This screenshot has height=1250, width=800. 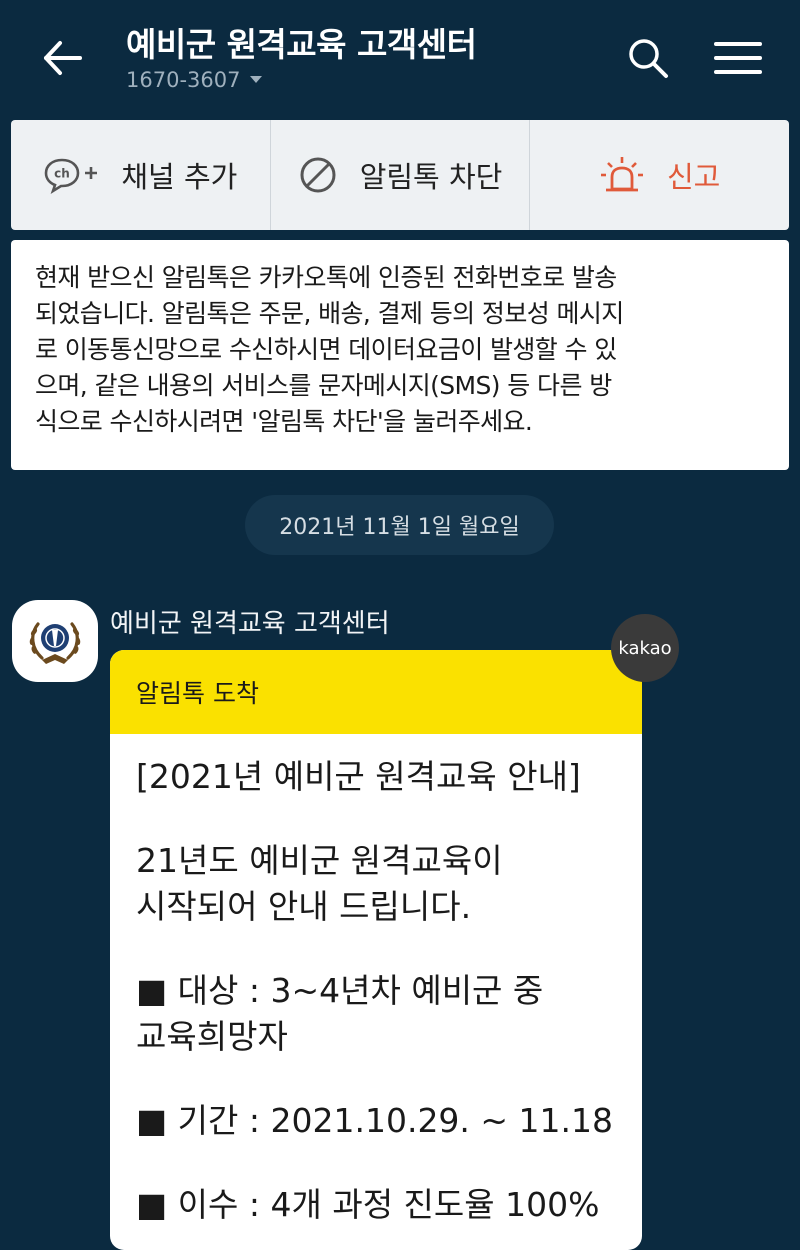 I want to click on notice-line: 으며, 같은 내용의 서비스를 문자메시지(SMS) 등 다른 방, so click(x=323, y=385).